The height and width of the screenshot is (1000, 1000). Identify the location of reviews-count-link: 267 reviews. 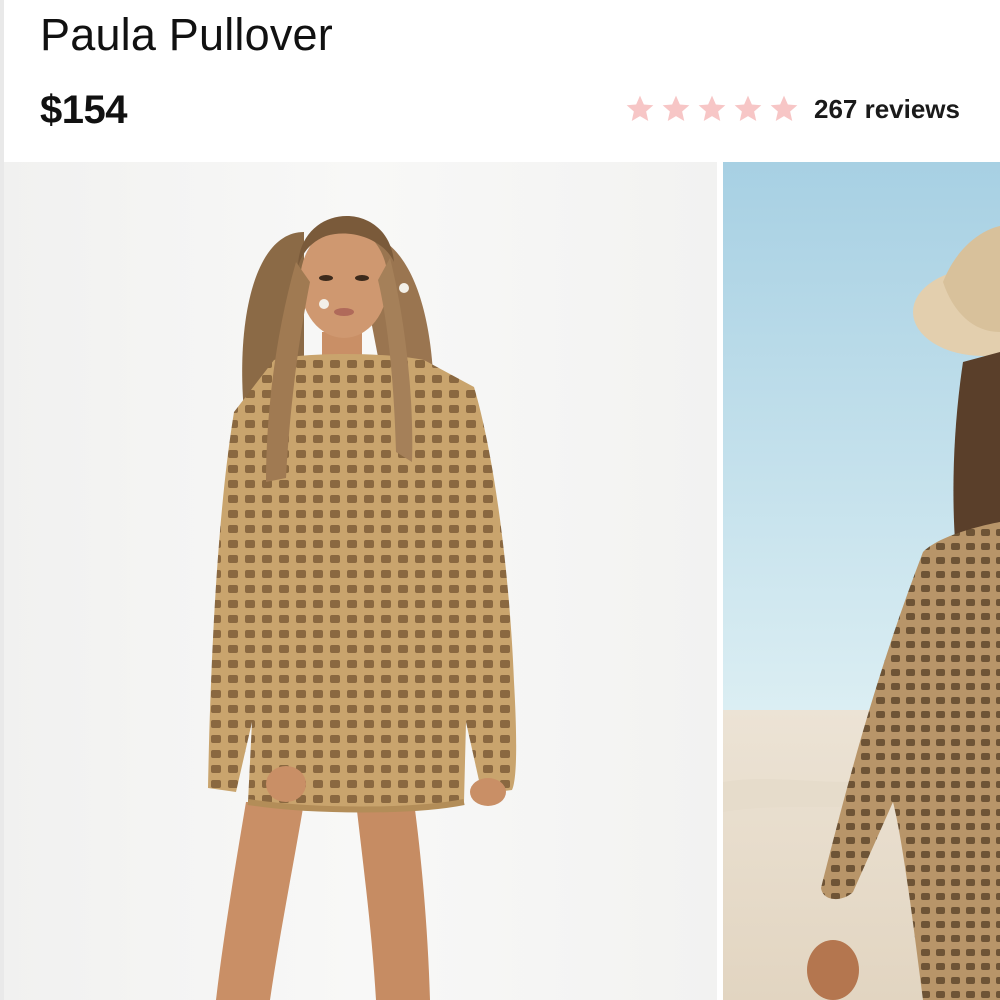
(887, 109).